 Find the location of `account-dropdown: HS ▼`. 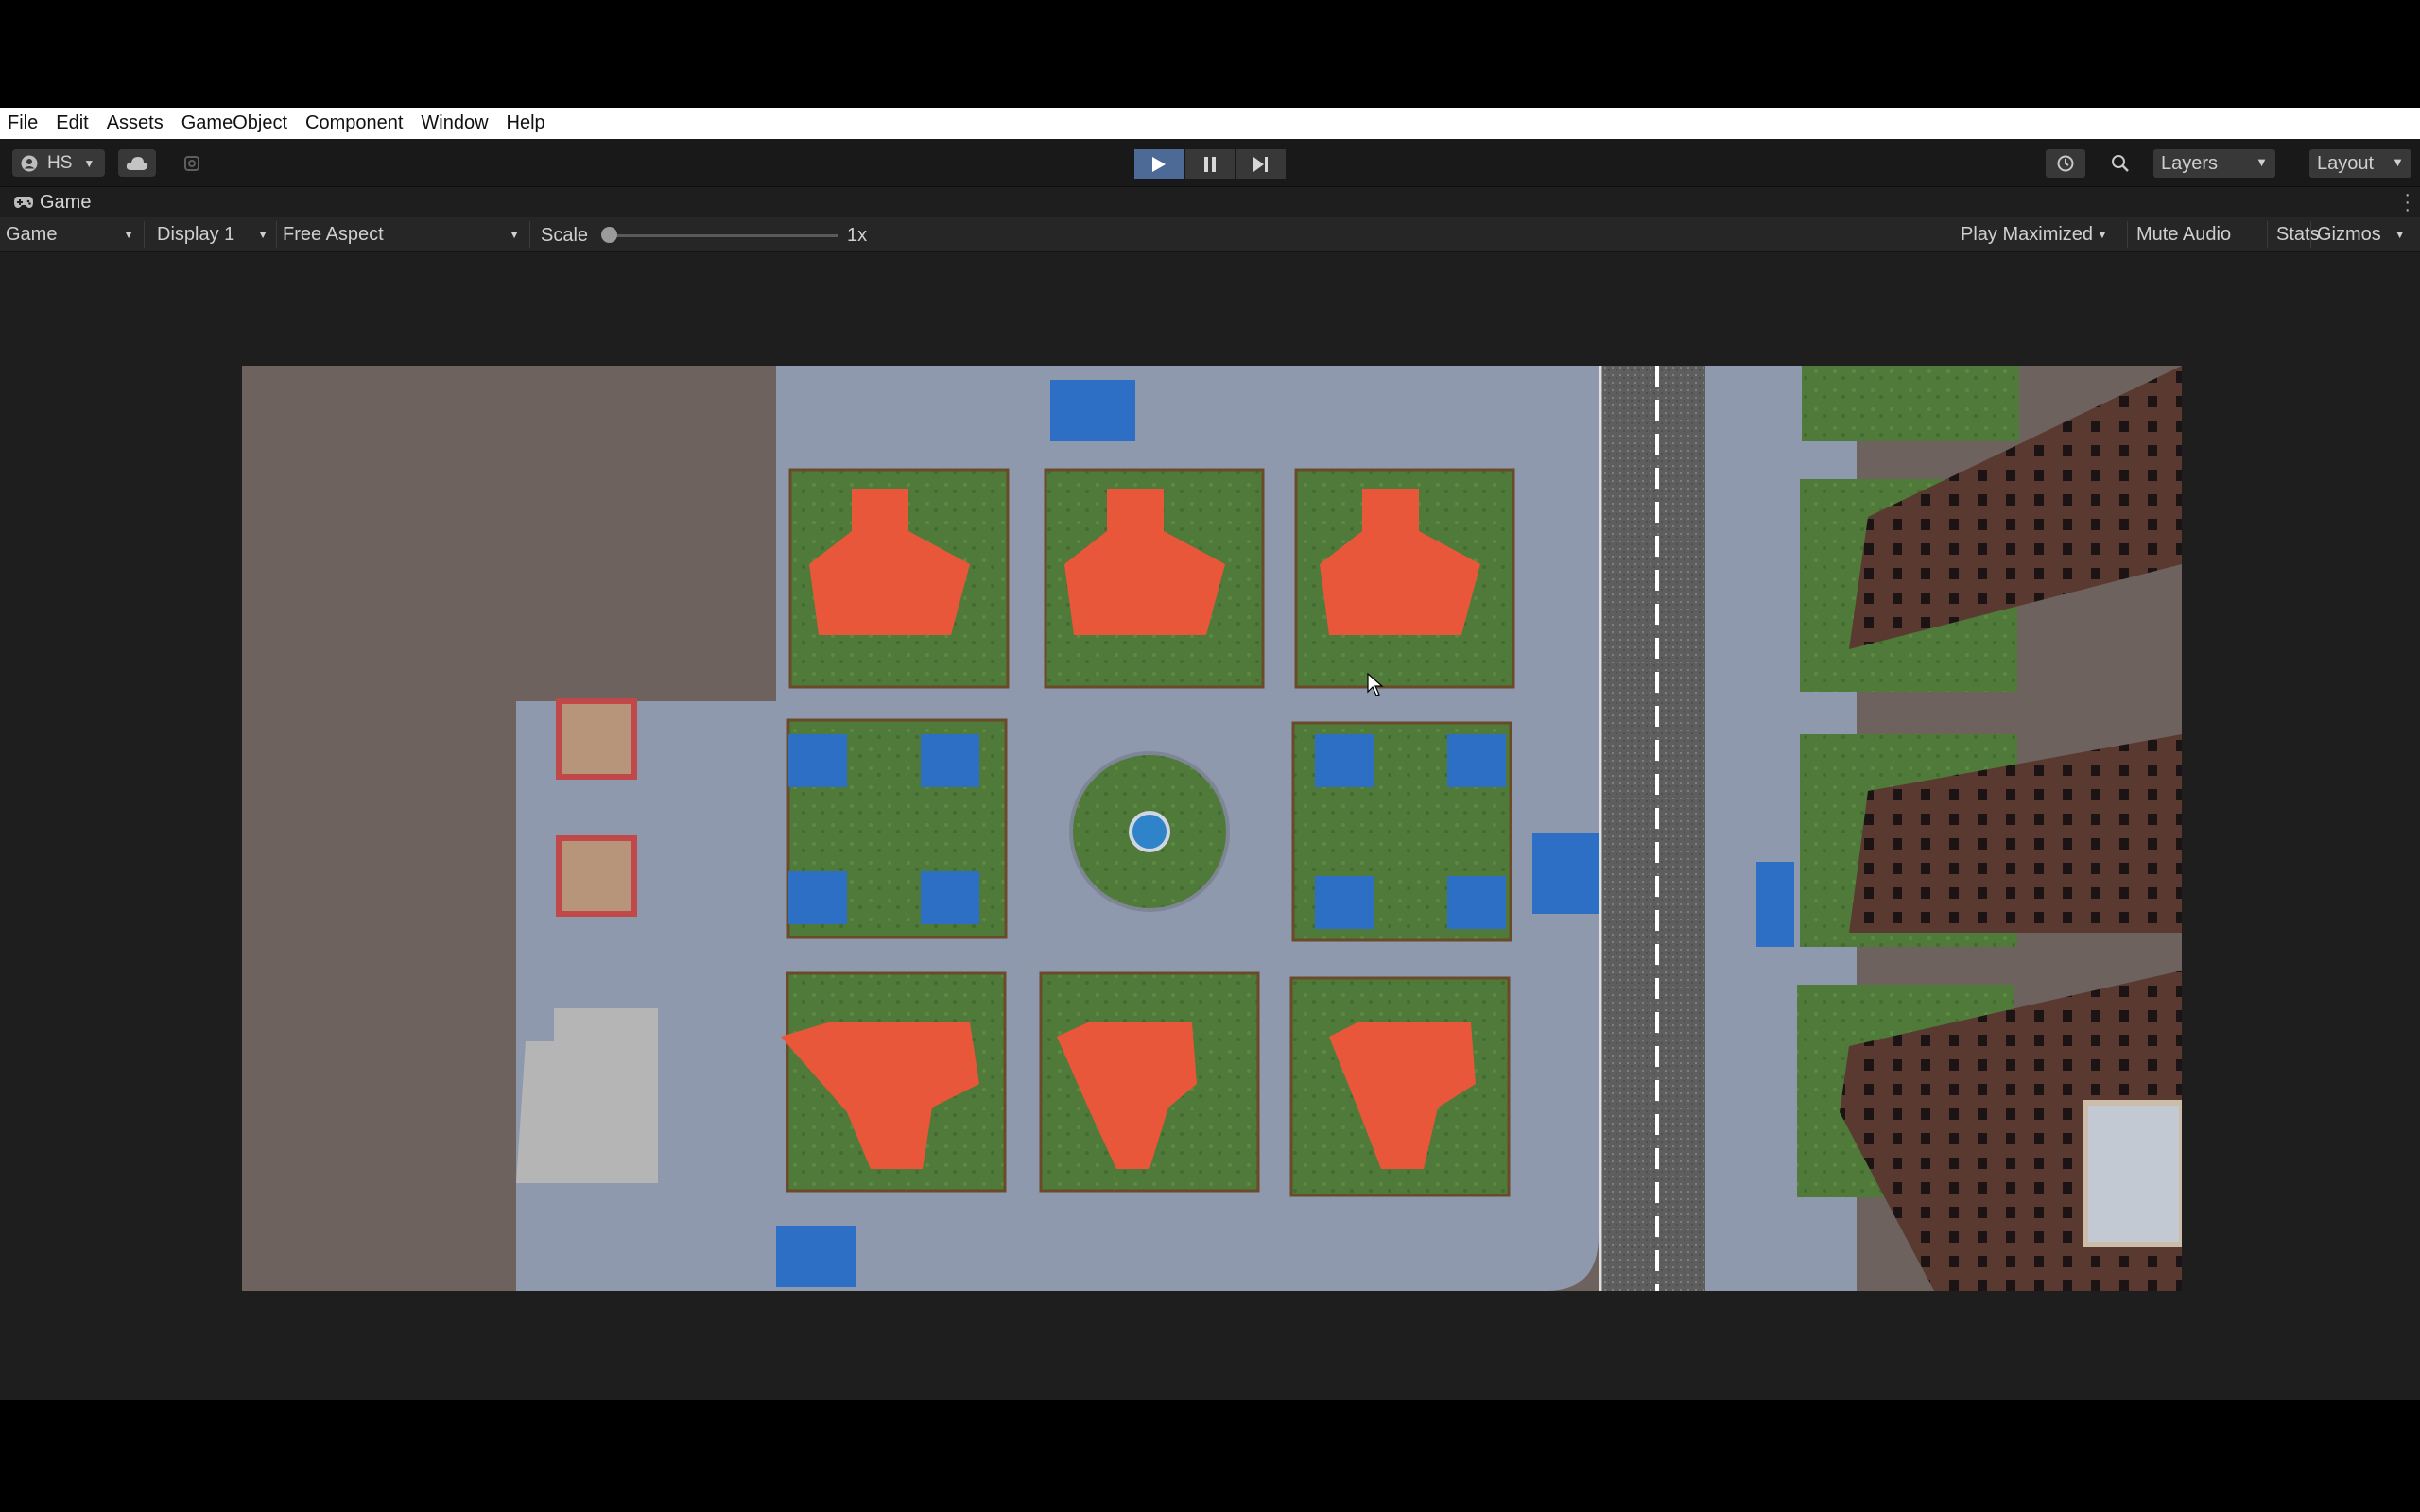

account-dropdown: HS ▼ is located at coordinates (58, 163).